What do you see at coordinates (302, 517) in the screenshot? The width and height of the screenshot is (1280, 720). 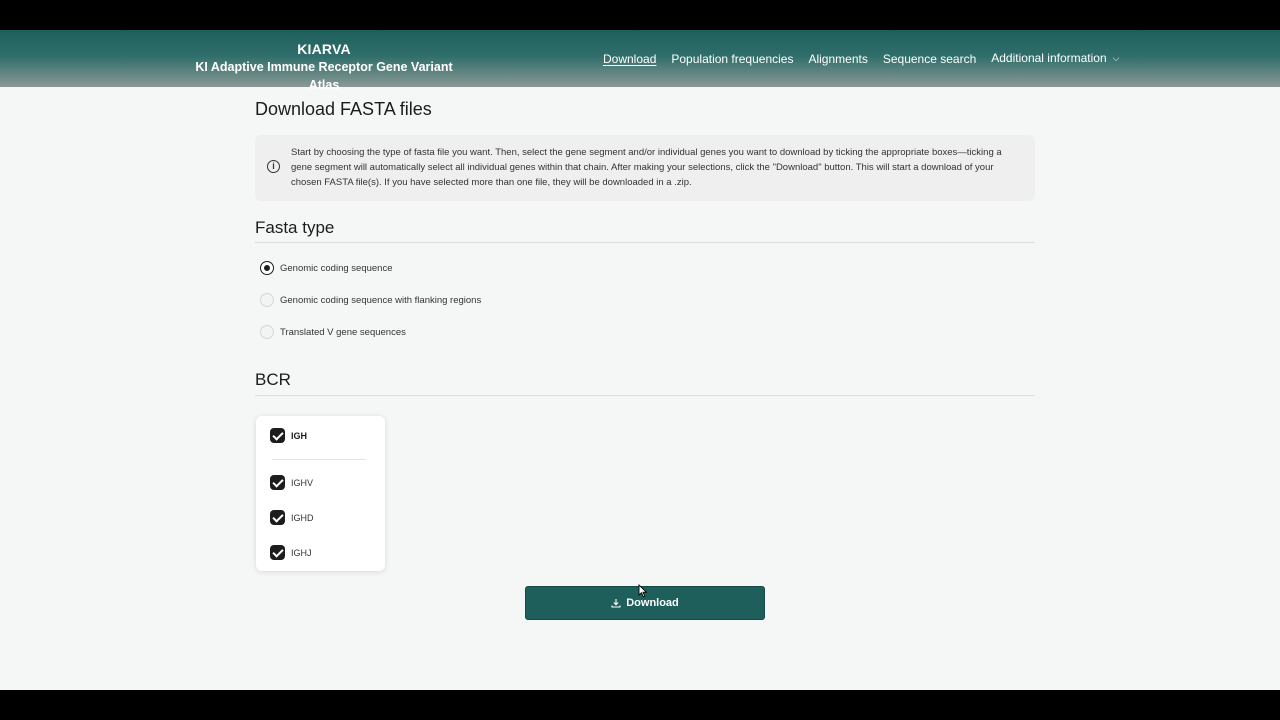 I see `checkbox-label: IGHD` at bounding box center [302, 517].